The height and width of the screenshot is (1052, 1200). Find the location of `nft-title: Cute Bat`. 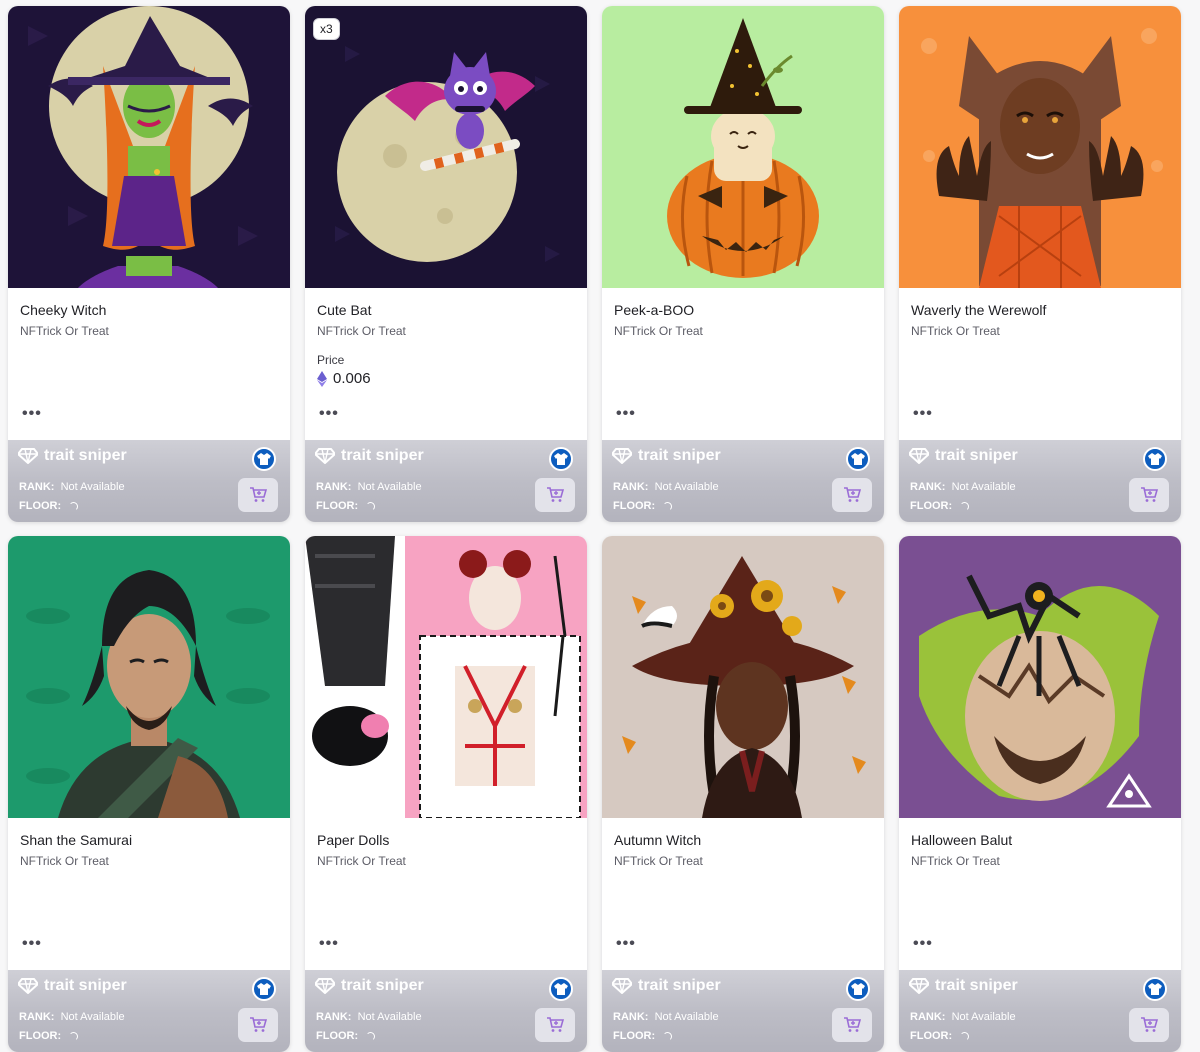

nft-title: Cute Bat is located at coordinates (344, 310).